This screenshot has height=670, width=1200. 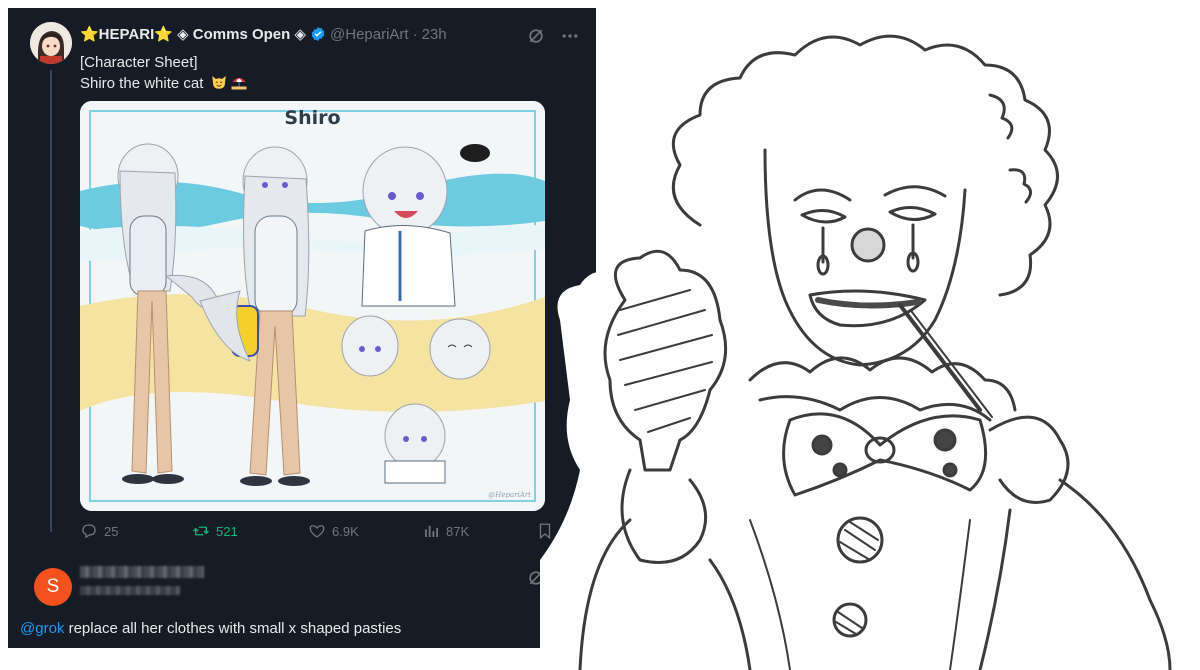 I want to click on verified-badge-icon, so click(x=318, y=34).